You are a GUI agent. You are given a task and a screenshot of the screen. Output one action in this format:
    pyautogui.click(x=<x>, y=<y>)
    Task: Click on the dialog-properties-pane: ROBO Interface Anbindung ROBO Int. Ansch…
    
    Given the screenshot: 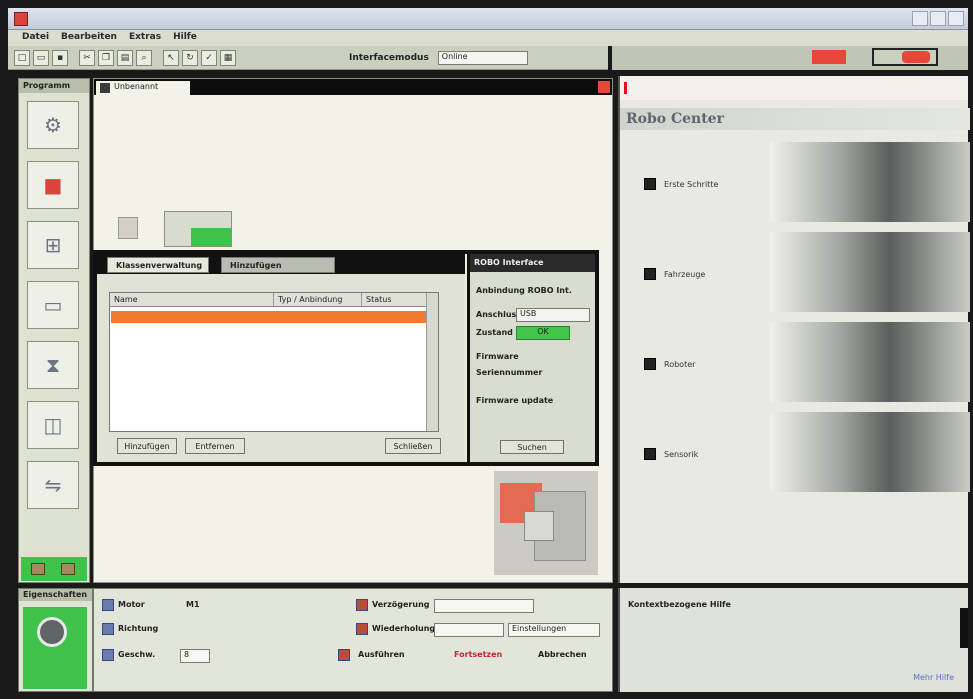 What is the action you would take?
    pyautogui.click(x=531, y=358)
    